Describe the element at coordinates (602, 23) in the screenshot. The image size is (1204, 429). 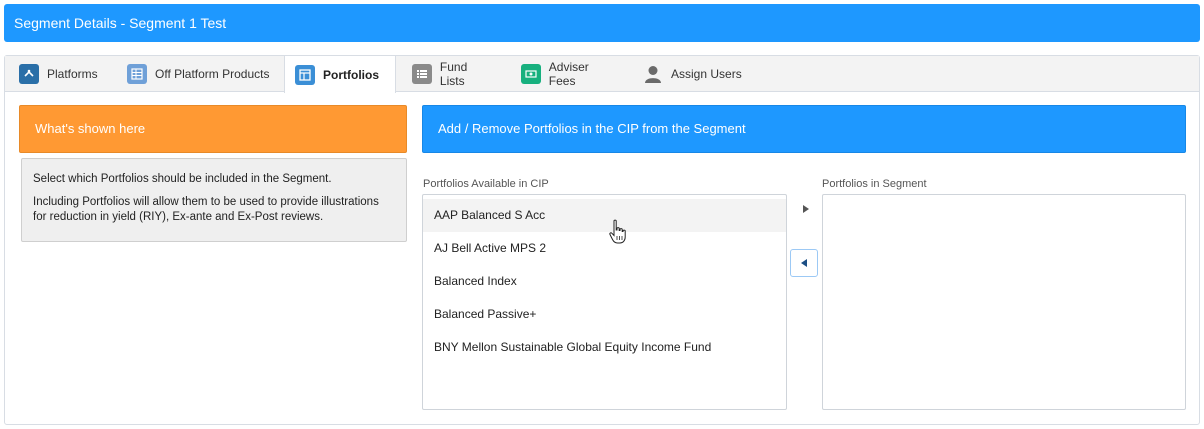
I see `page-header: Segment Details - Segment 1 Test` at that location.